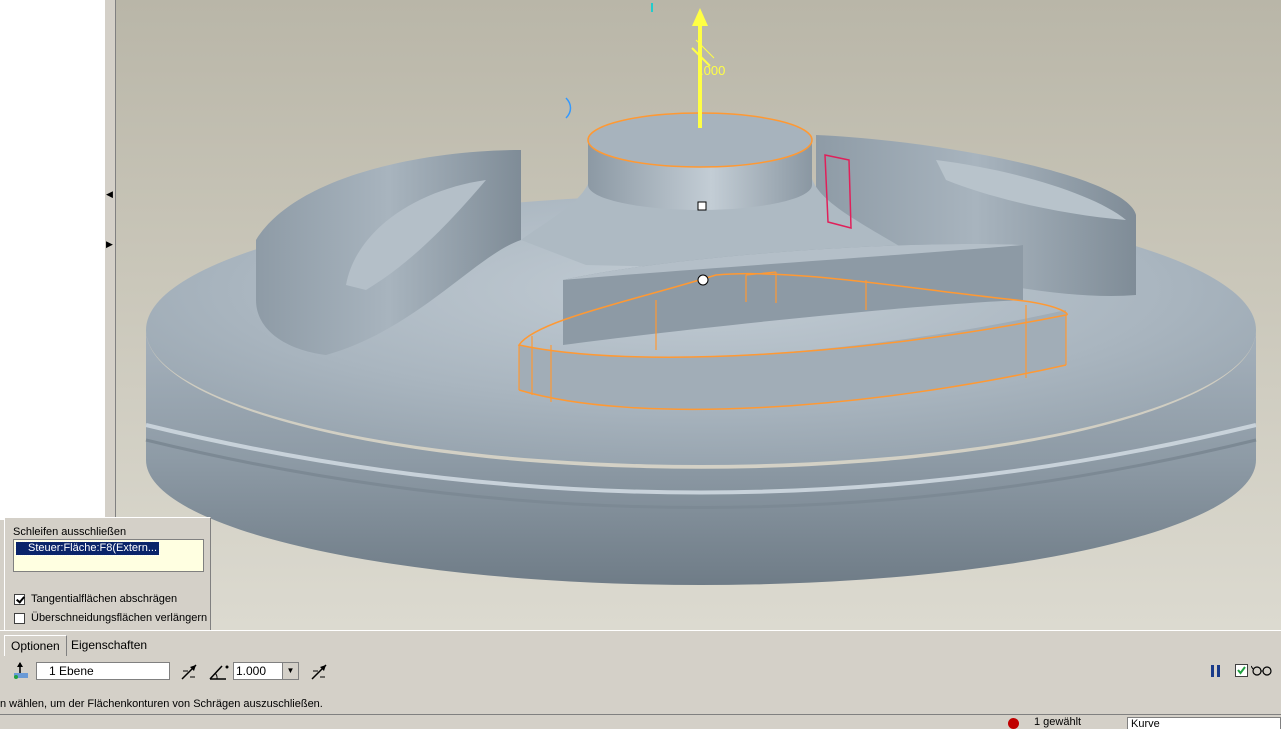  Describe the element at coordinates (1262, 670) in the screenshot. I see `preview-glasses-icon` at that location.